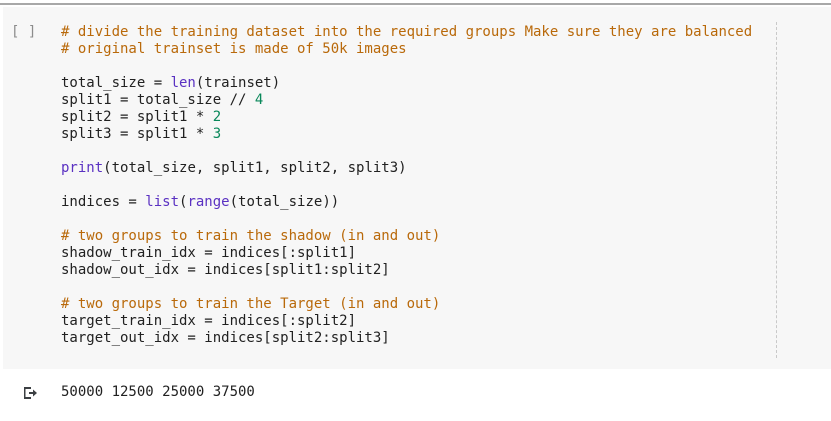 The height and width of the screenshot is (421, 831). What do you see at coordinates (225, 338) in the screenshot?
I see `code-token-plain: target_out_idx = indices[split2:split3]` at bounding box center [225, 338].